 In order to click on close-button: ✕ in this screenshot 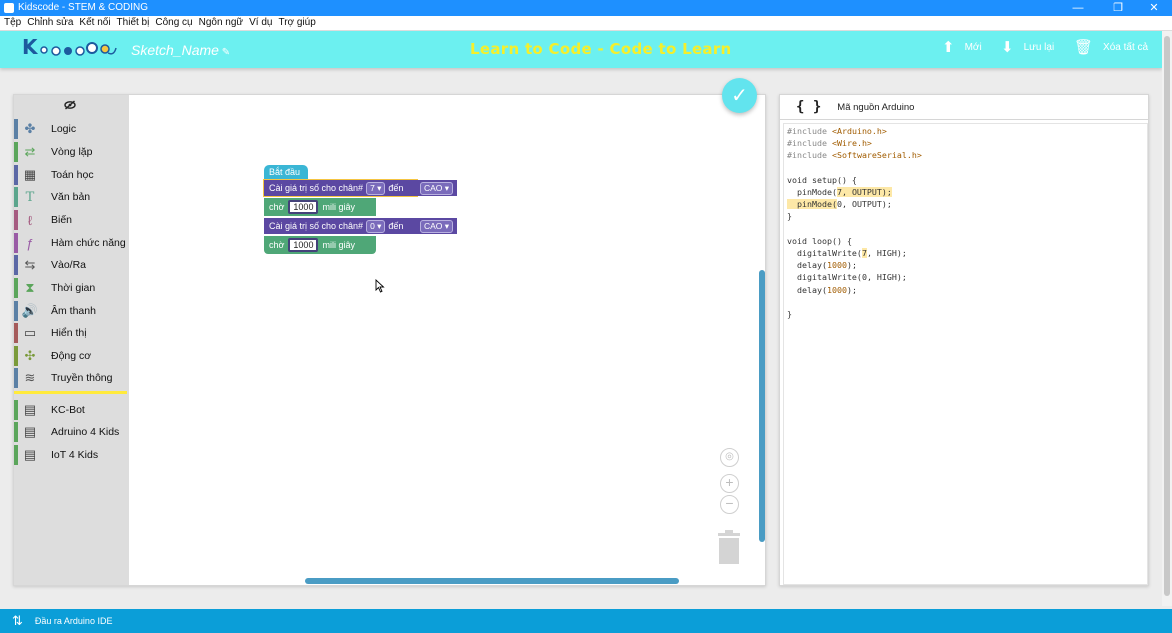, I will do `click(1154, 8)`.